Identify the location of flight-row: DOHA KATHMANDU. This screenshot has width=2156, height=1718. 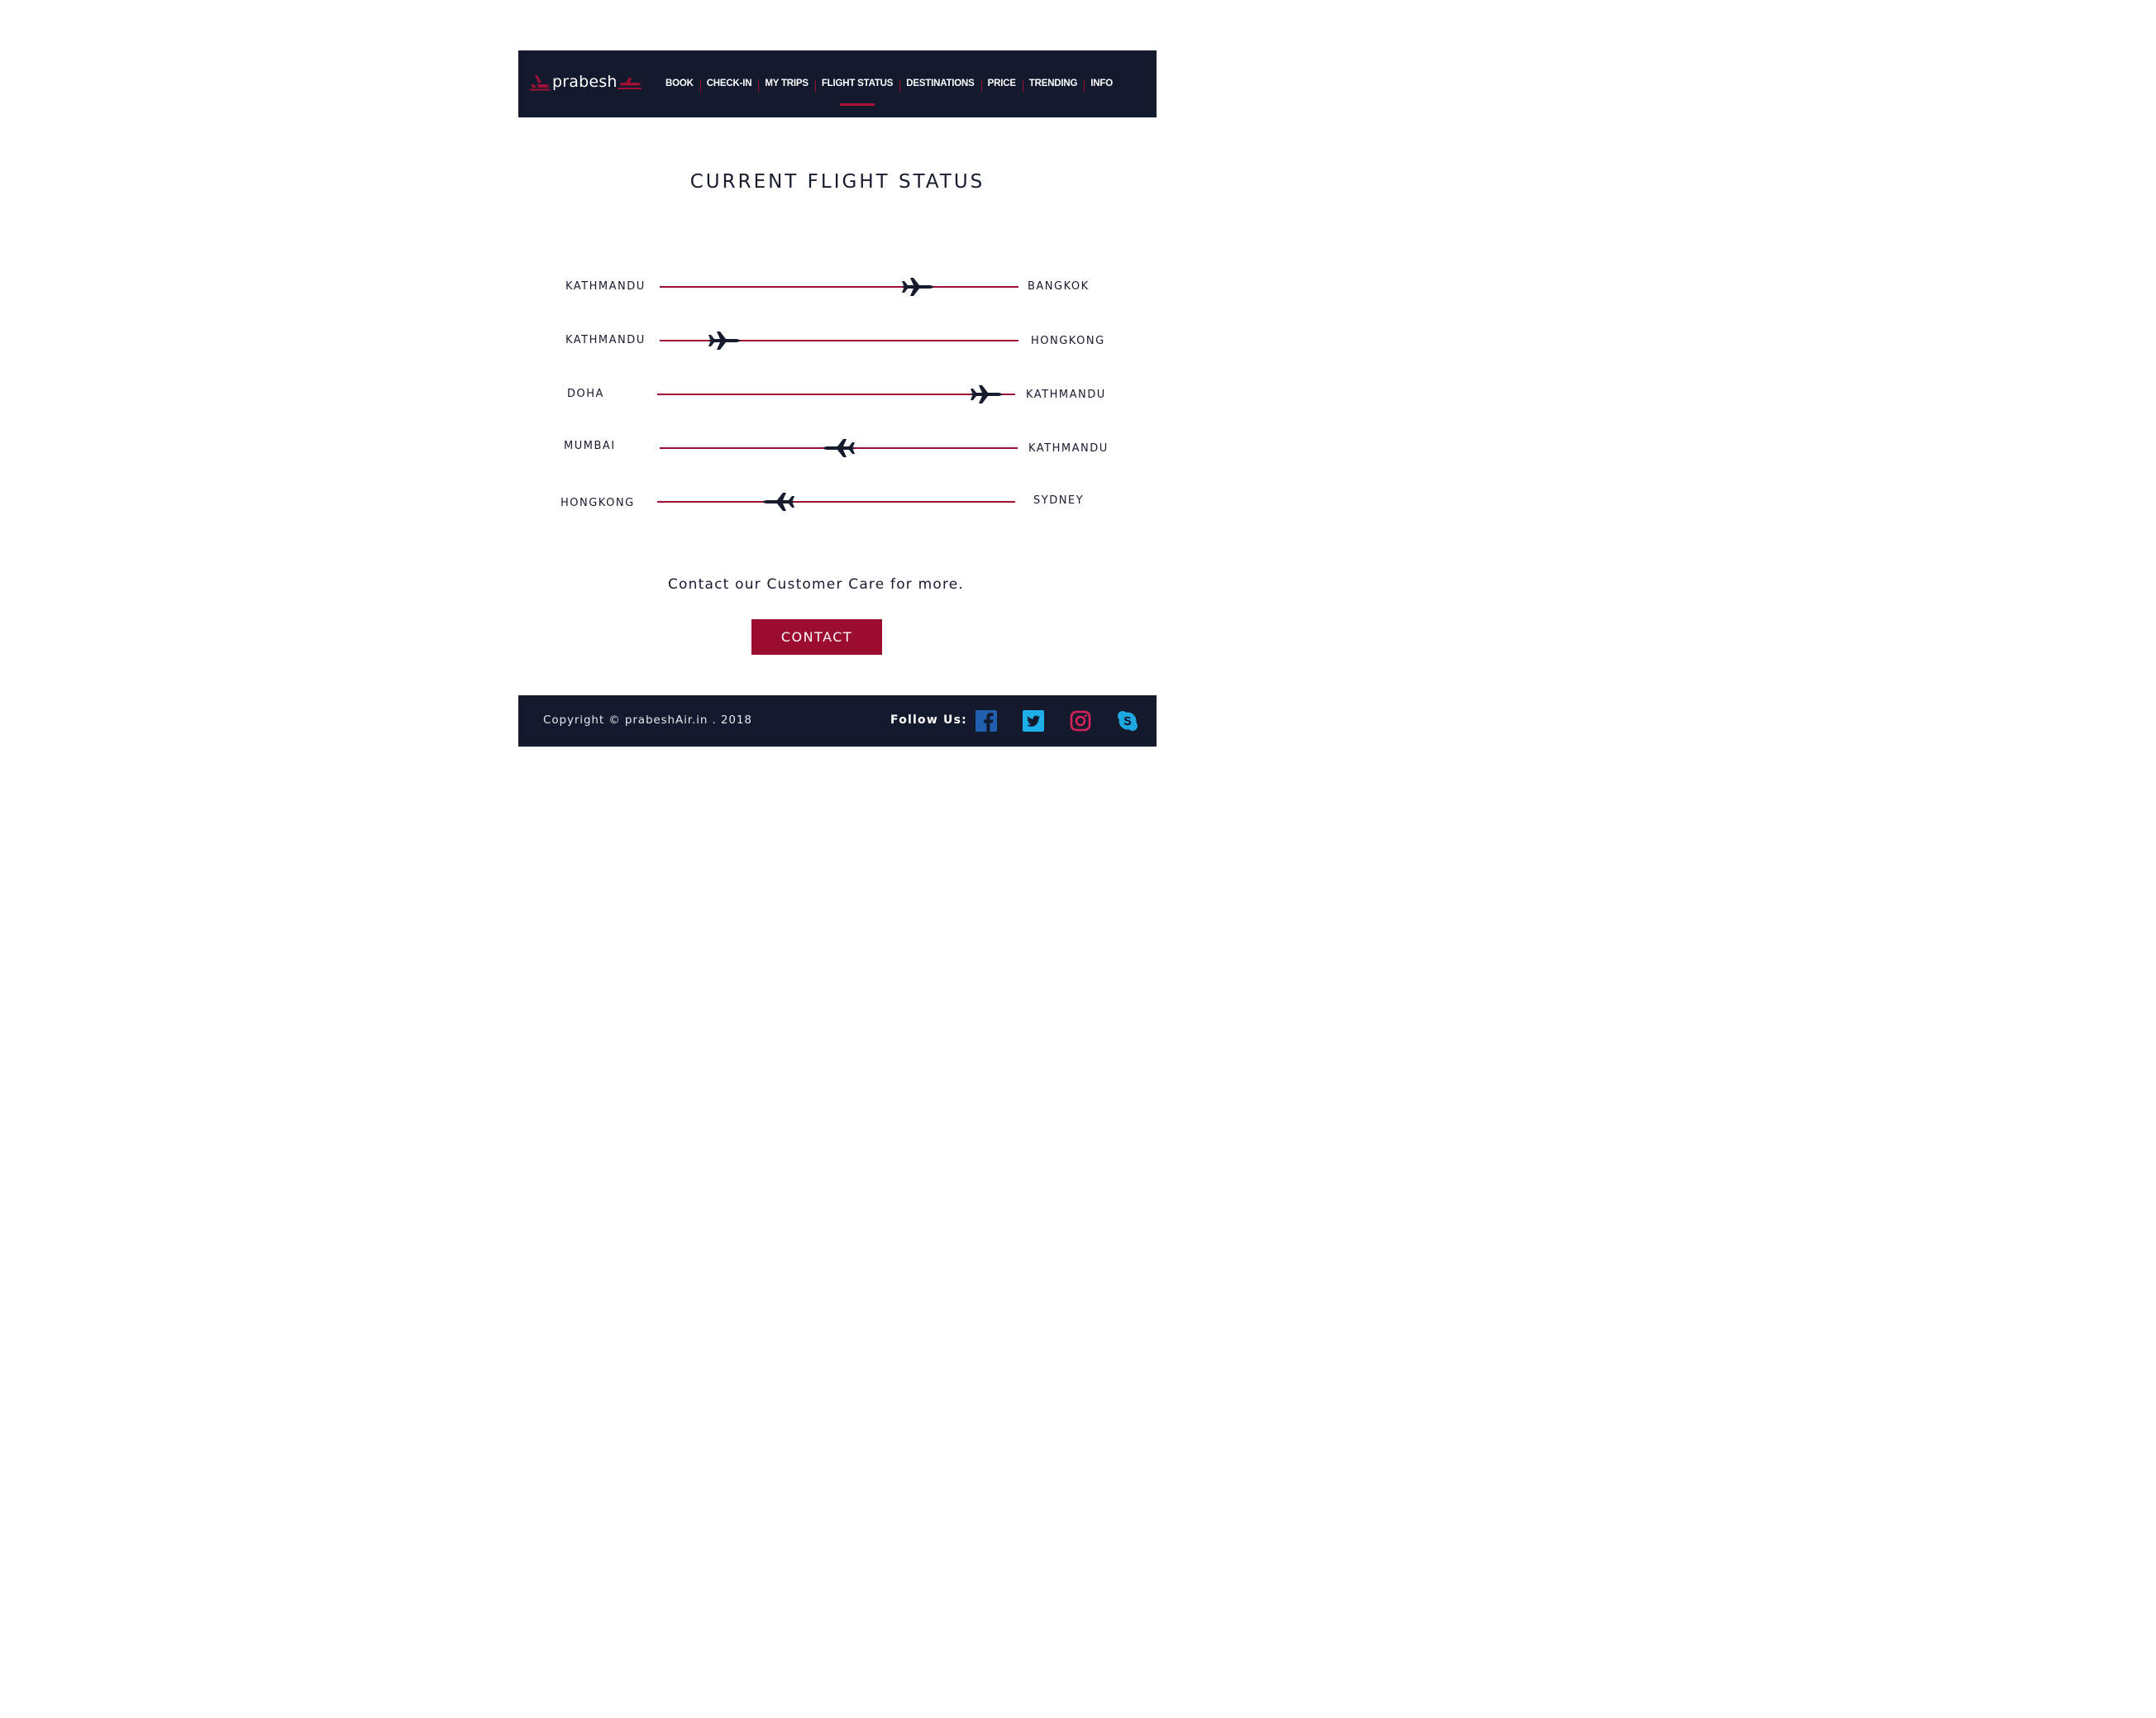
(837, 393).